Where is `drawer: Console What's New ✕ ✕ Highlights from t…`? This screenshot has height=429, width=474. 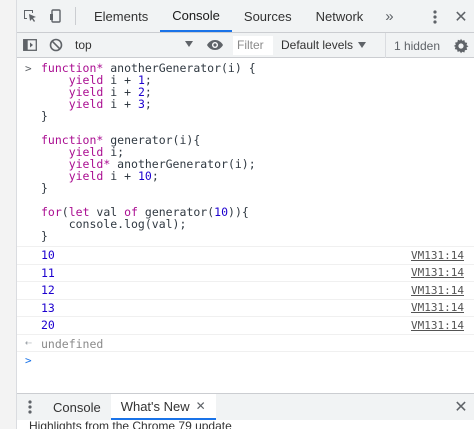 drawer: Console What's New ✕ ✕ Highlights from t… is located at coordinates (245, 411).